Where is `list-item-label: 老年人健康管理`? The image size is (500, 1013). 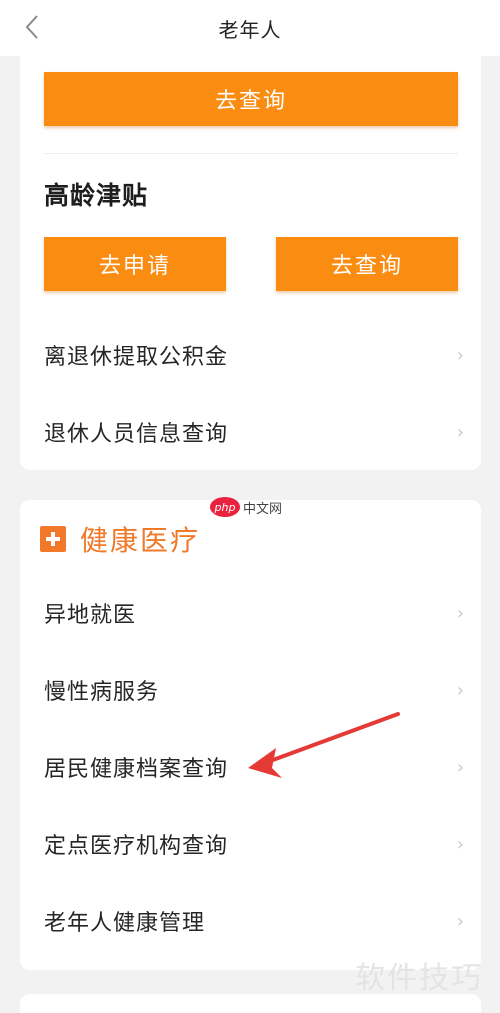 list-item-label: 老年人健康管理 is located at coordinates (125, 923).